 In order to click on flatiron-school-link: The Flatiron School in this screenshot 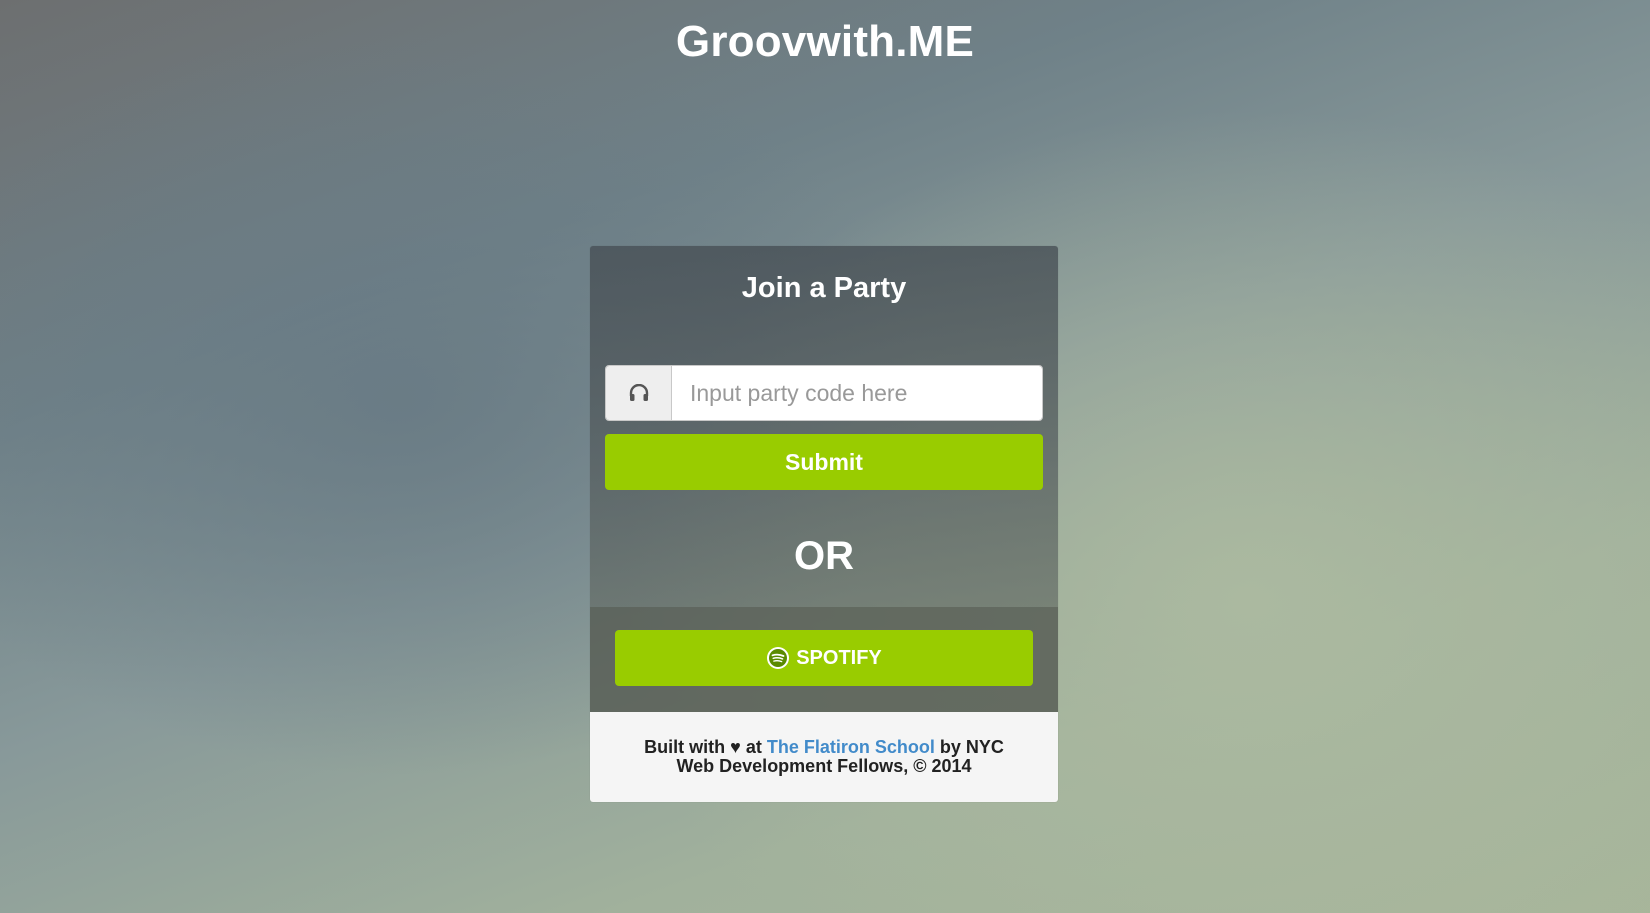, I will do `click(851, 747)`.